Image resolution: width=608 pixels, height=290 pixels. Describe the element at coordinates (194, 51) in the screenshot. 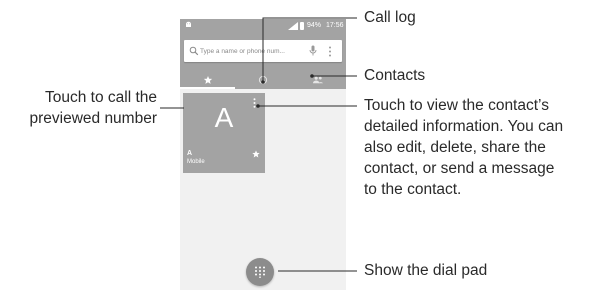

I see `search-icon` at that location.